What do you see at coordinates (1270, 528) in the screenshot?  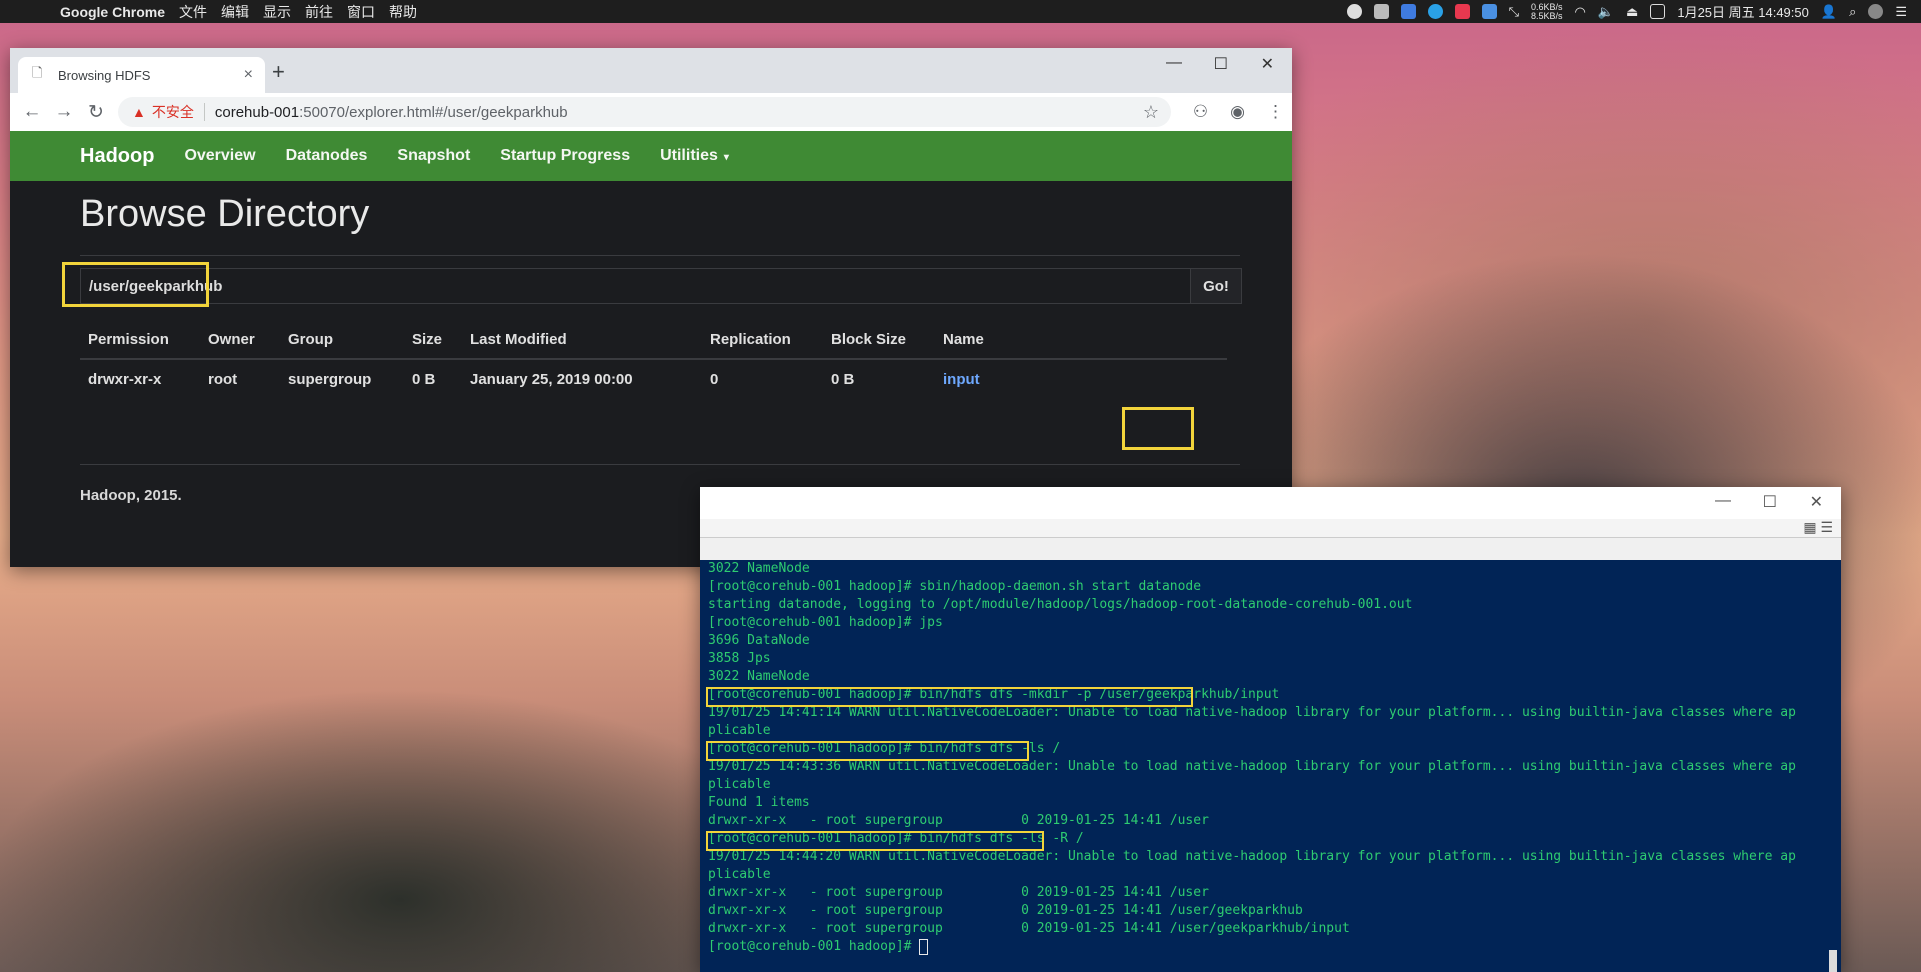 I see `terminal-toolbar: ▦ ☰` at bounding box center [1270, 528].